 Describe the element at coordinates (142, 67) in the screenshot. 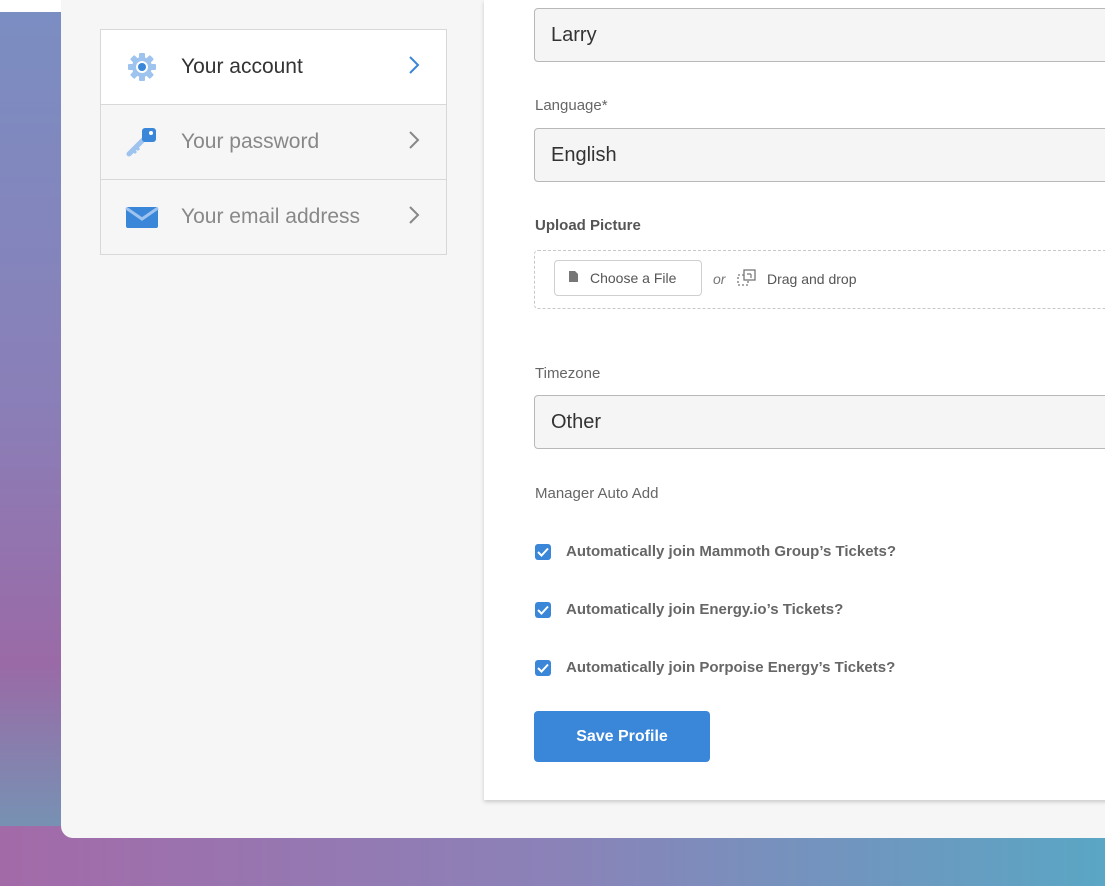

I see `gear-icon` at that location.